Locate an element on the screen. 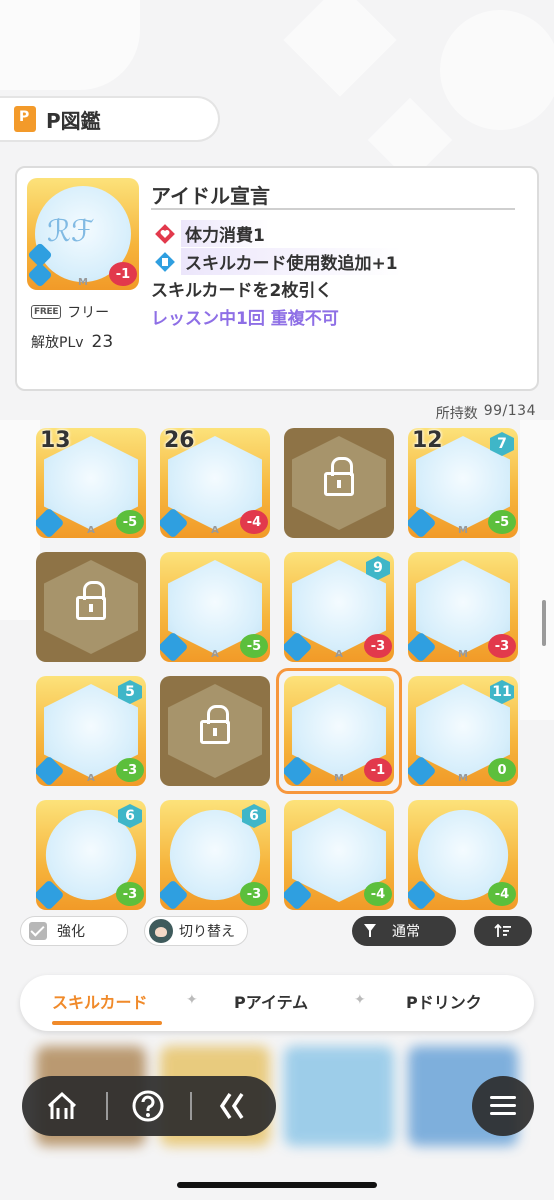  unlock-plv: 解放PLv 23 is located at coordinates (72, 342).